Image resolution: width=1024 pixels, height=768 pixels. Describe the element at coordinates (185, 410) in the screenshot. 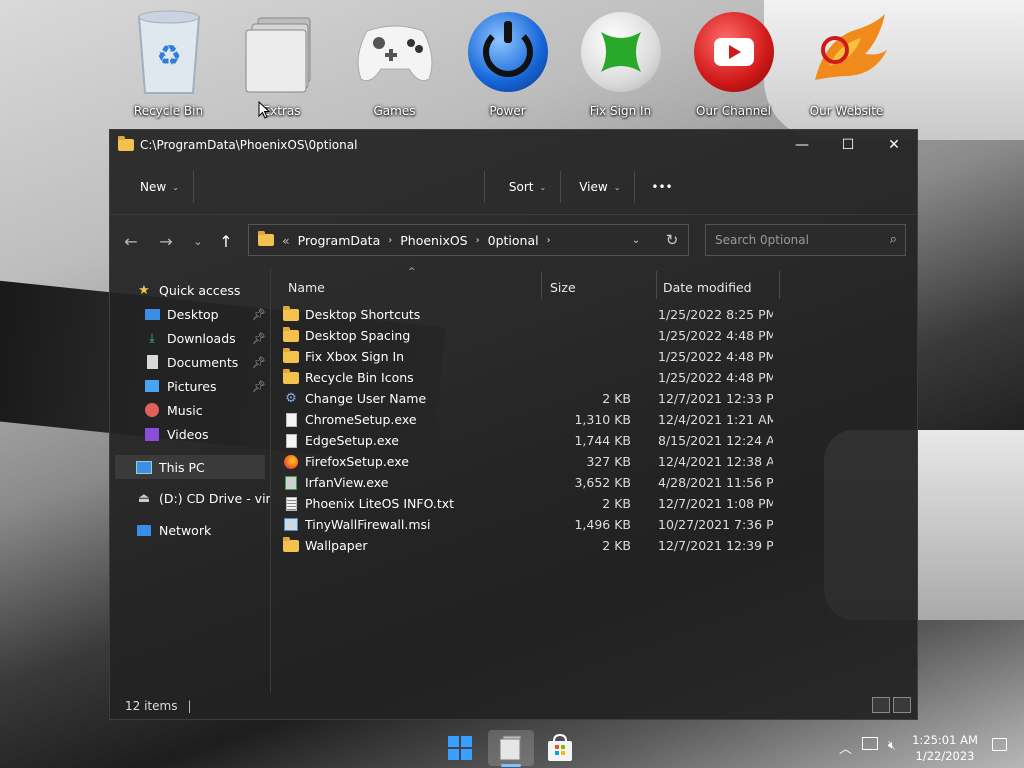

I see `sidebar-item-label: Music` at that location.